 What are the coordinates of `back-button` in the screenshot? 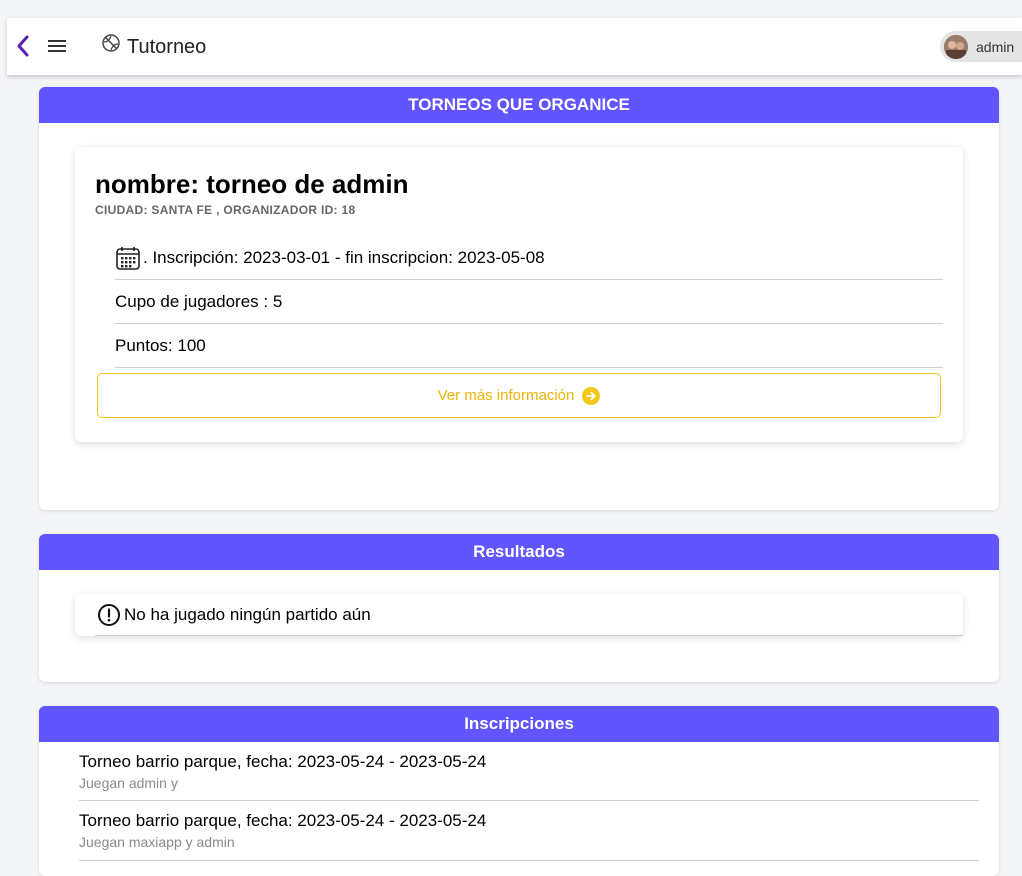 It's located at (23, 46).